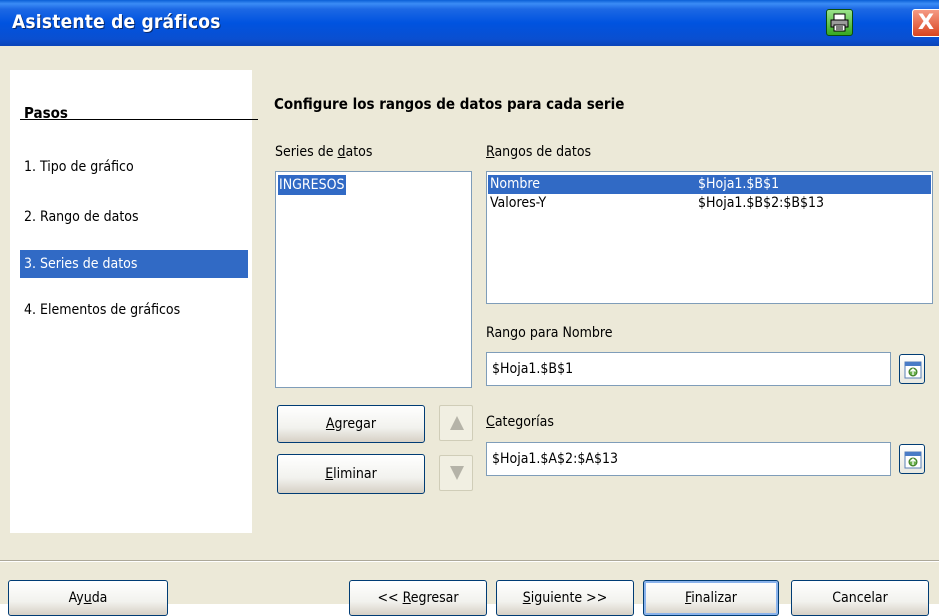 The image size is (939, 616). What do you see at coordinates (469, 23) in the screenshot?
I see `title-bar: Asistente de gráficos X` at bounding box center [469, 23].